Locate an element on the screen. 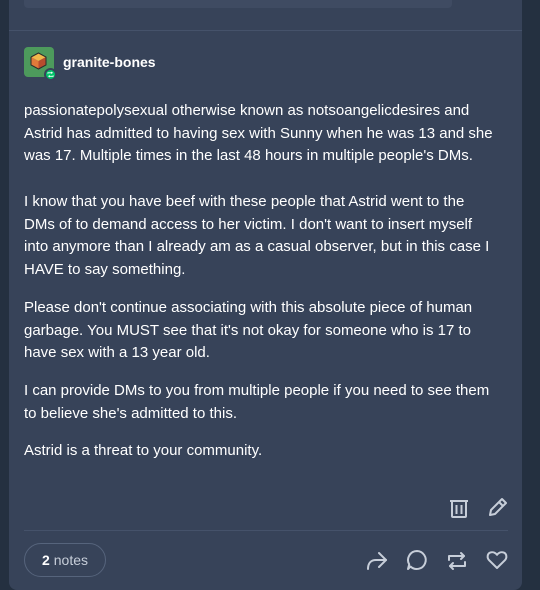  share-icon is located at coordinates (377, 561).